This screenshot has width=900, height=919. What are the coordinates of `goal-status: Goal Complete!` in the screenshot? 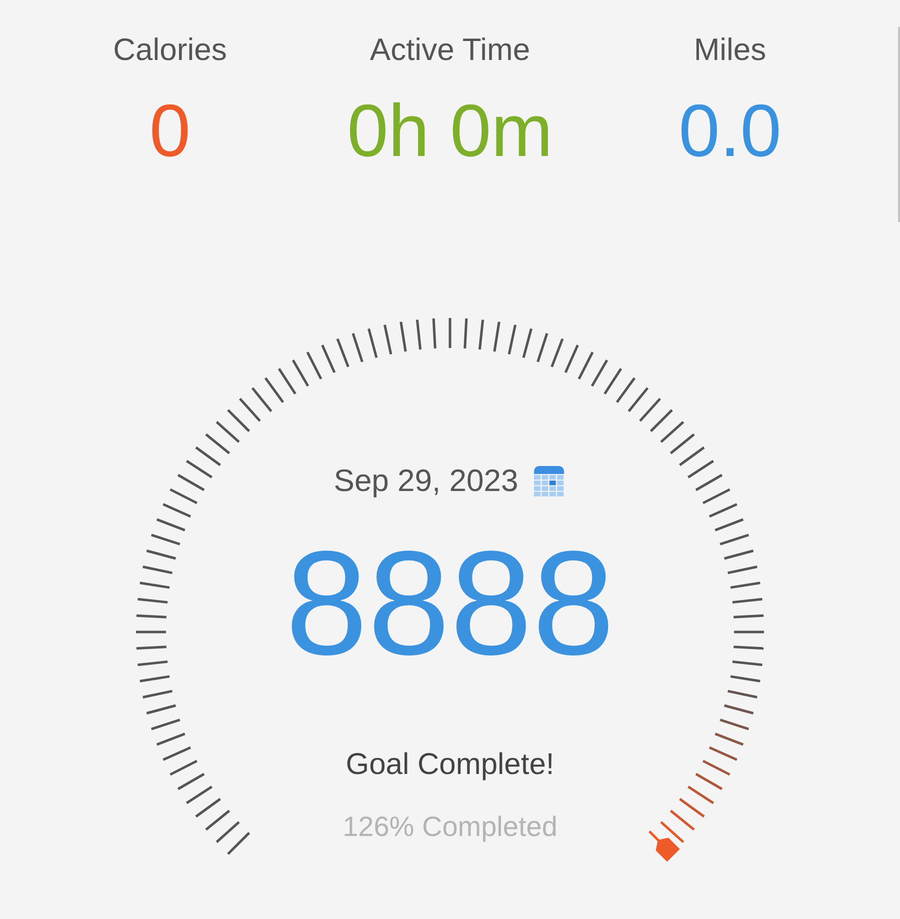 It's located at (450, 765).